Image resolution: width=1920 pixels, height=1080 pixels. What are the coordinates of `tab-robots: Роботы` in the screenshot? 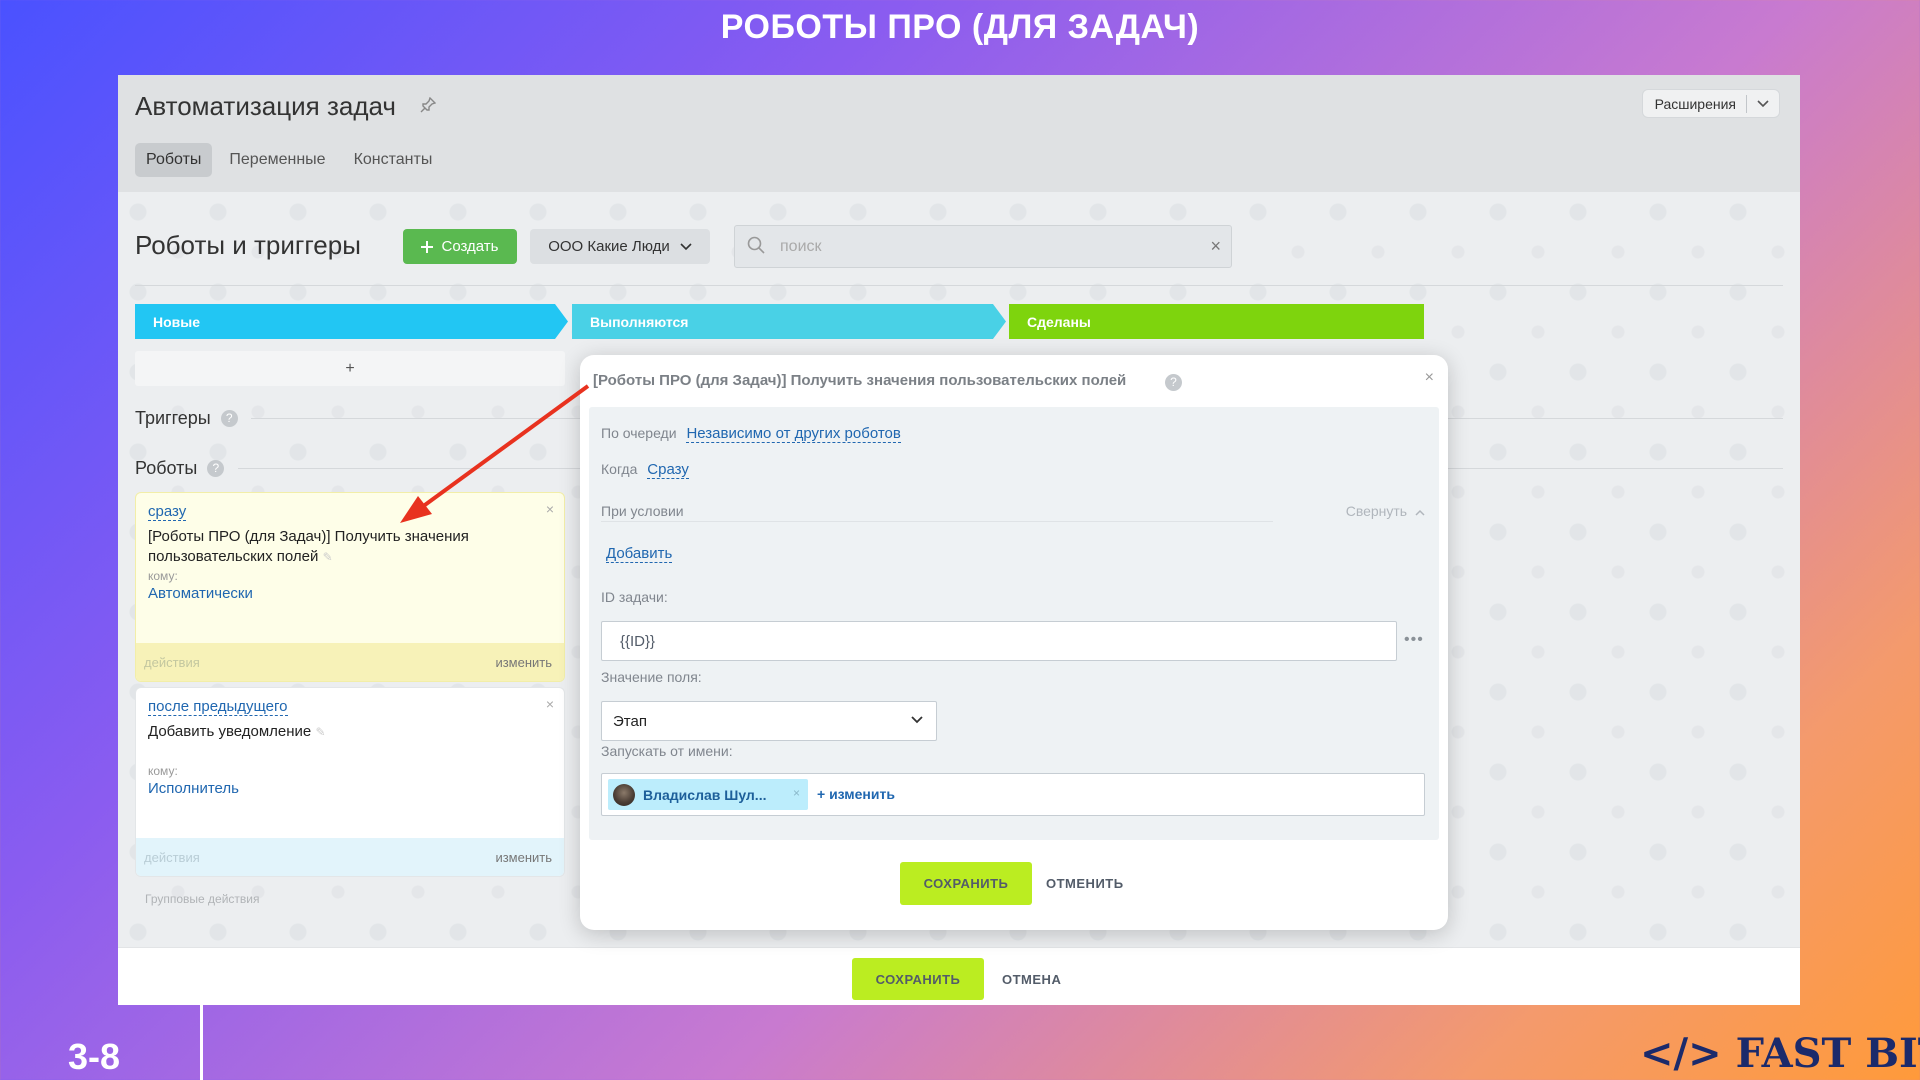 It's located at (174, 160).